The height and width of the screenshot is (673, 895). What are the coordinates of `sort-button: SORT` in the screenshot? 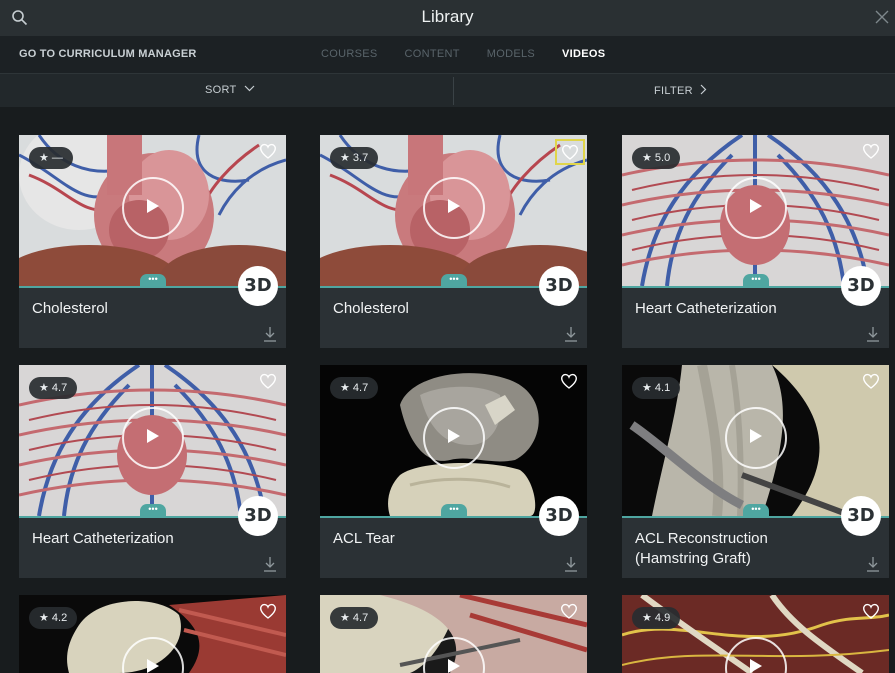 It's located at (230, 90).